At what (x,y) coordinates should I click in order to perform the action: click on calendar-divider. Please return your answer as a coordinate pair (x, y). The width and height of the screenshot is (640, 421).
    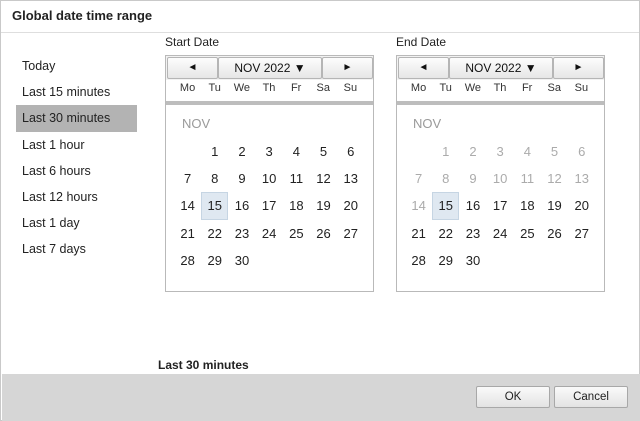
    Looking at the image, I should click on (500, 103).